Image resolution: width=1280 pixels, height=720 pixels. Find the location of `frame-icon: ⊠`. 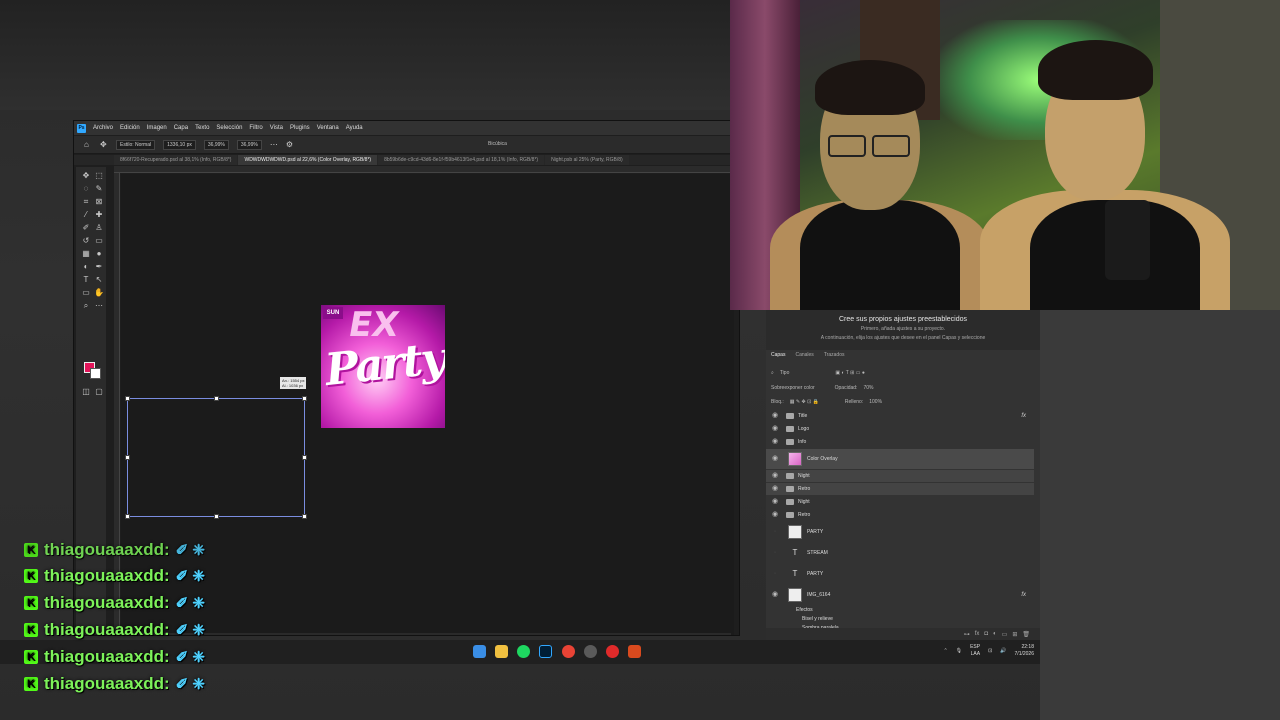

frame-icon: ⊠ is located at coordinates (99, 202).